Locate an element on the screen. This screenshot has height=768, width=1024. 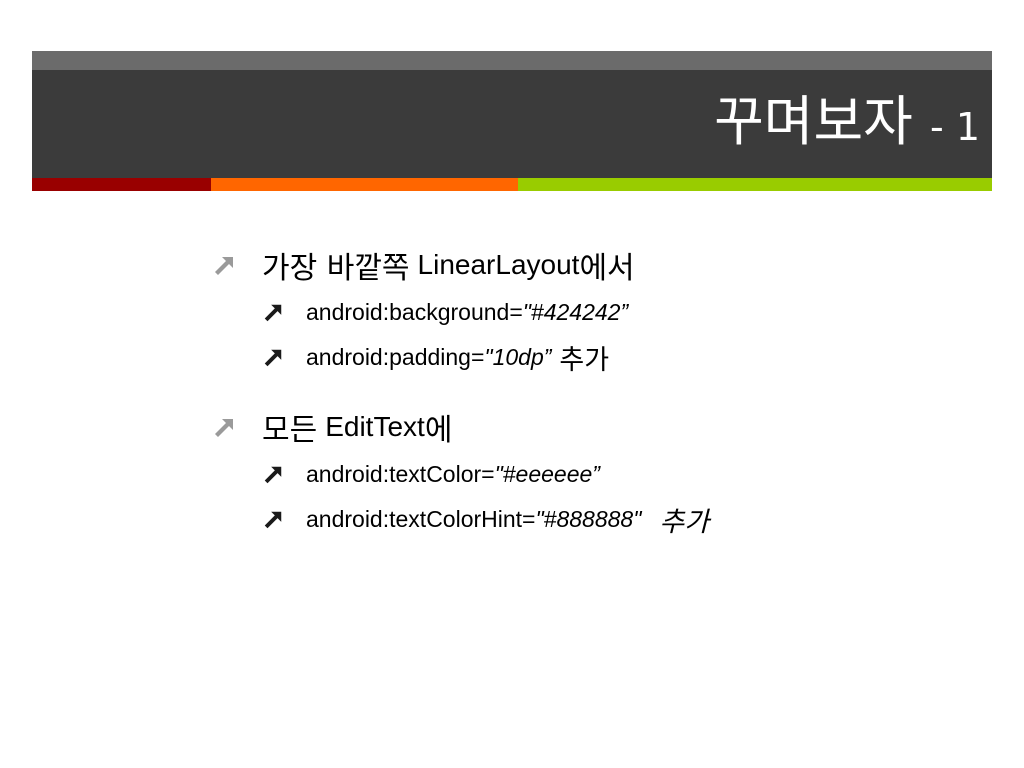
accent-segment-orange is located at coordinates (364, 184).